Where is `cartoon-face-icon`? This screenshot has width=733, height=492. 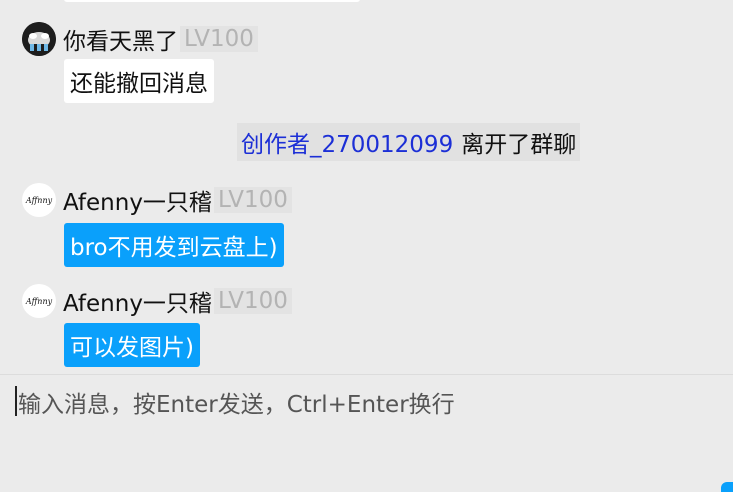 cartoon-face-icon is located at coordinates (39, 39).